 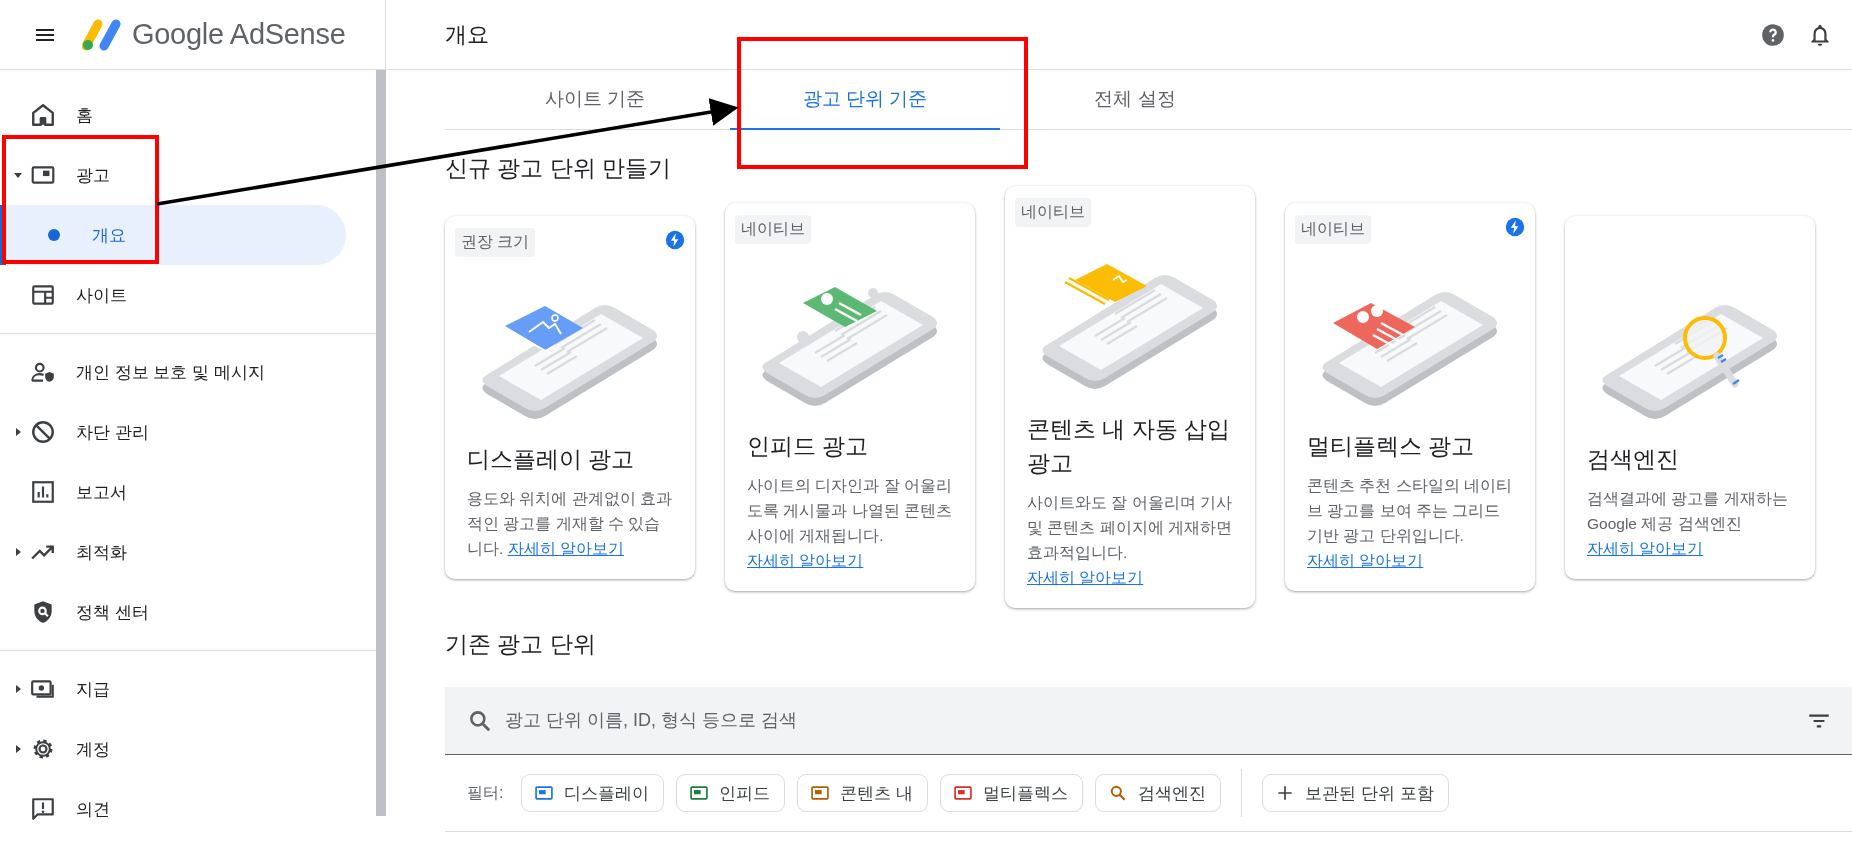 What do you see at coordinates (1130, 397) in the screenshot?
I see `ad-type-card: 네이티브 콘텐츠 내 자동 삽입 광고 사이트와도 잘 어울리며 기사 및 콘텐츠 페이지에 게재하면 효과적입니다. 자세히 알아보기` at bounding box center [1130, 397].